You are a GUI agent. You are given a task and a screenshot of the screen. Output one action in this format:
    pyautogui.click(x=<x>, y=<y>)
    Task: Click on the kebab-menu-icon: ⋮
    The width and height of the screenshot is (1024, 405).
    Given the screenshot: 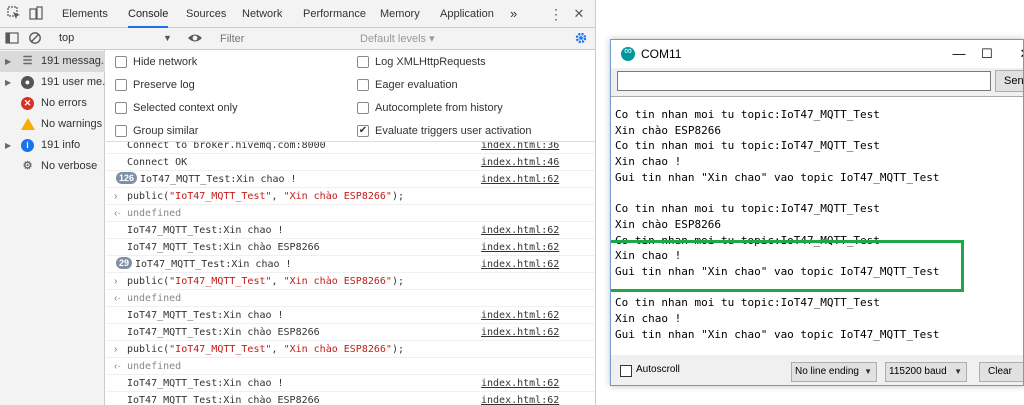 What is the action you would take?
    pyautogui.click(x=556, y=14)
    